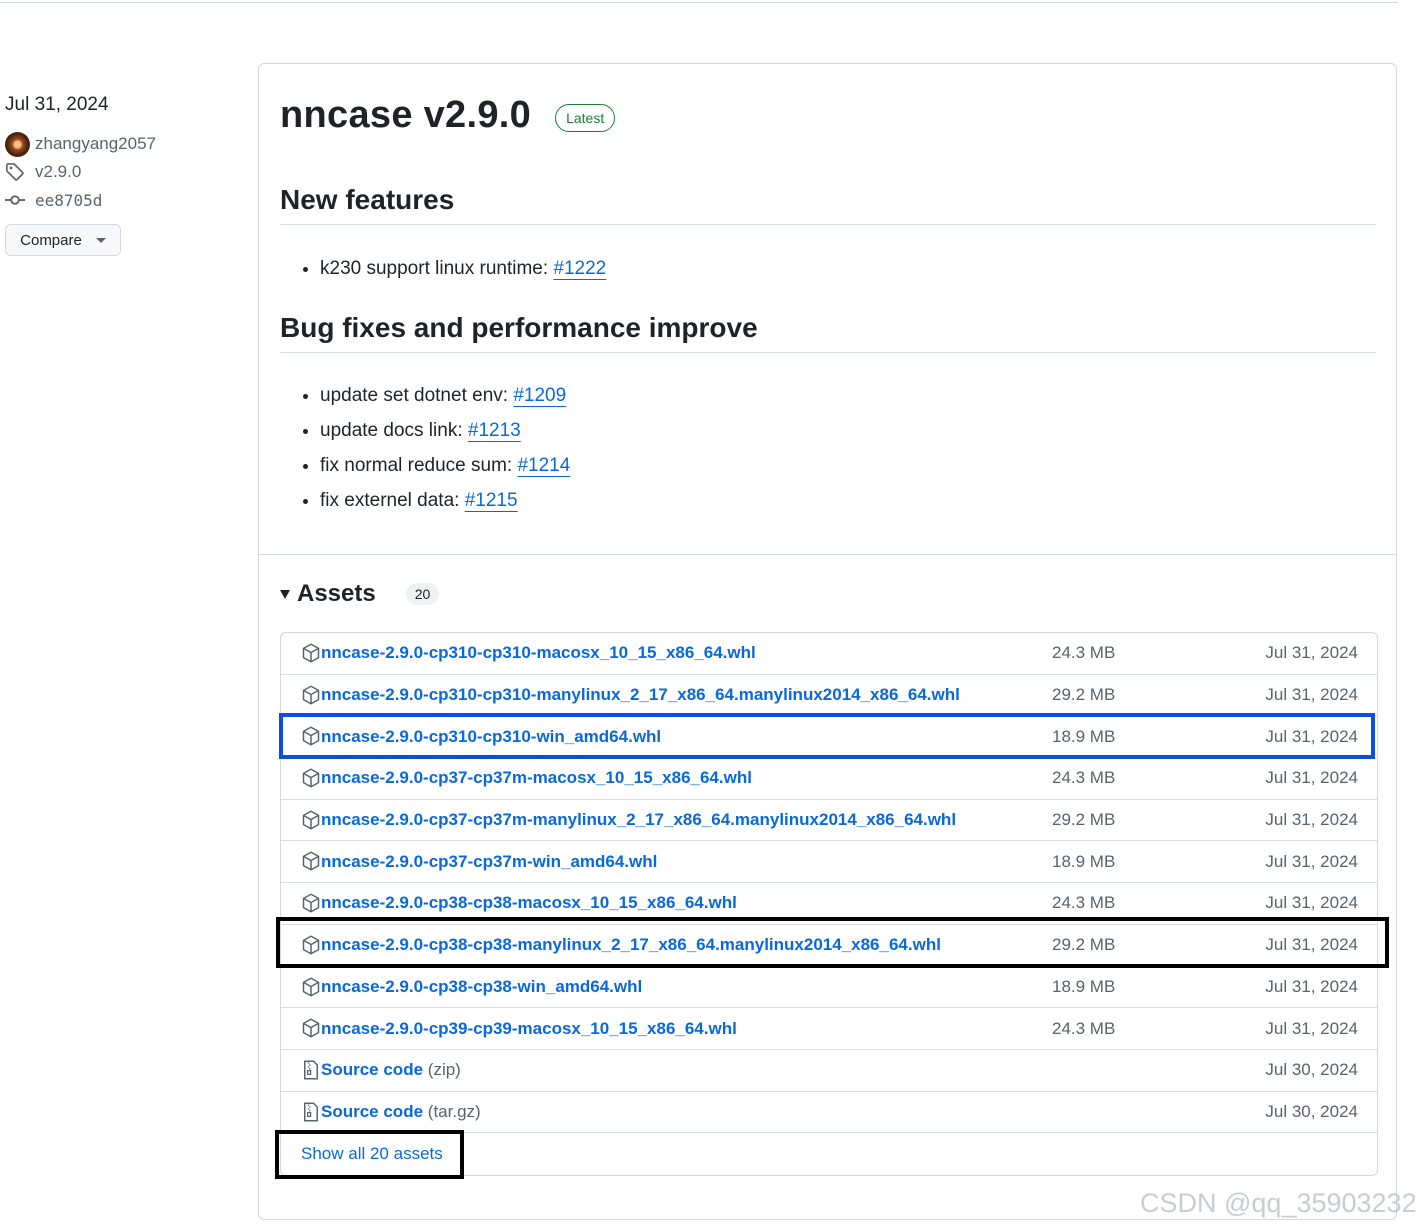  What do you see at coordinates (445, 430) in the screenshot?
I see `list-item: update docs link: #1213` at bounding box center [445, 430].